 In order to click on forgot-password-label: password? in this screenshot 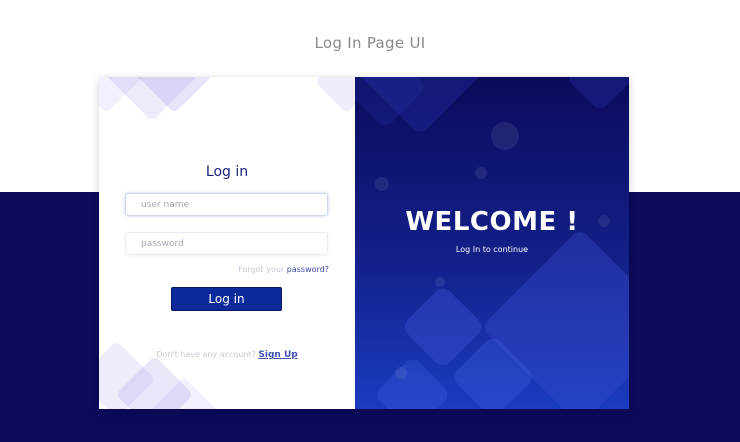, I will do `click(307, 269)`.